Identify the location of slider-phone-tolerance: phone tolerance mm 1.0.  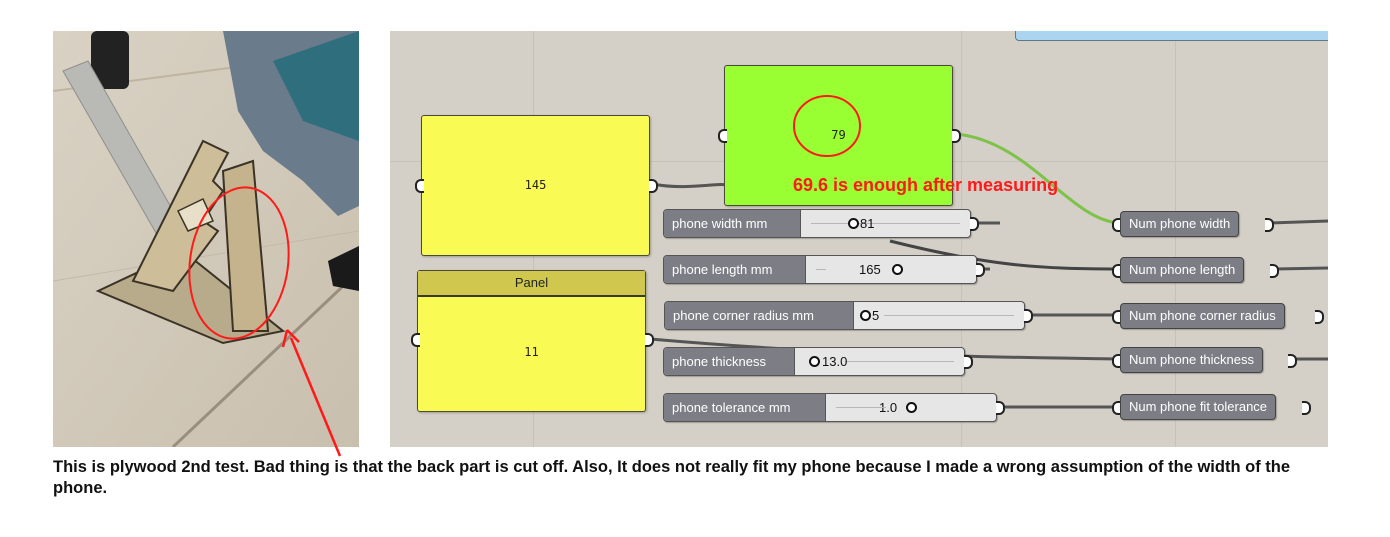
(830, 407).